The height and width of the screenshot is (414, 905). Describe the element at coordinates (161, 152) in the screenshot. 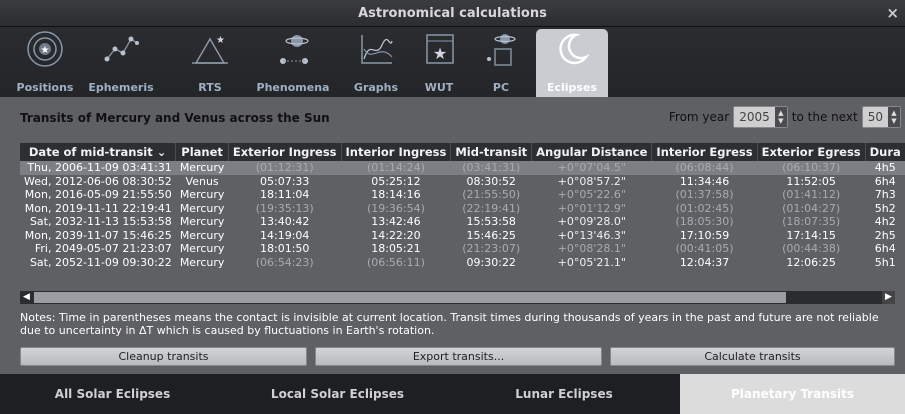

I see `sort-arrow-icon: ⌄` at that location.